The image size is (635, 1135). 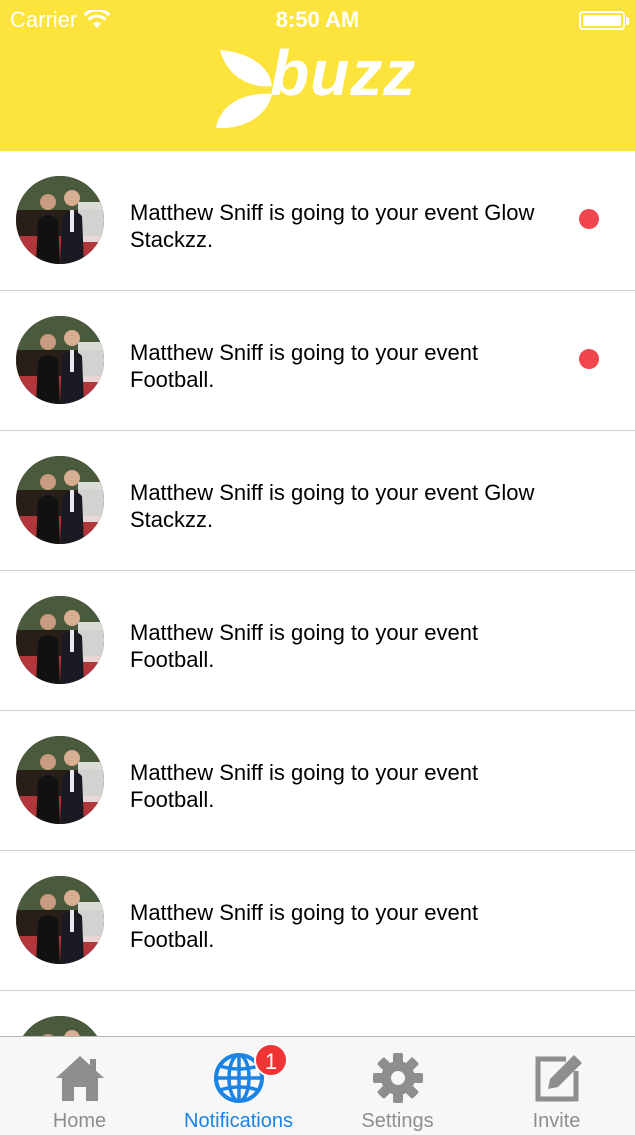 What do you see at coordinates (397, 1121) in the screenshot?
I see `tab-settings-label: Settings` at bounding box center [397, 1121].